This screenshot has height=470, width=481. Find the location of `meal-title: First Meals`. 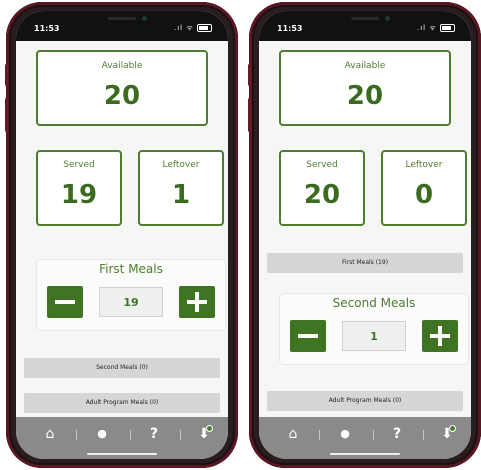

meal-title: First Meals is located at coordinates (131, 269).